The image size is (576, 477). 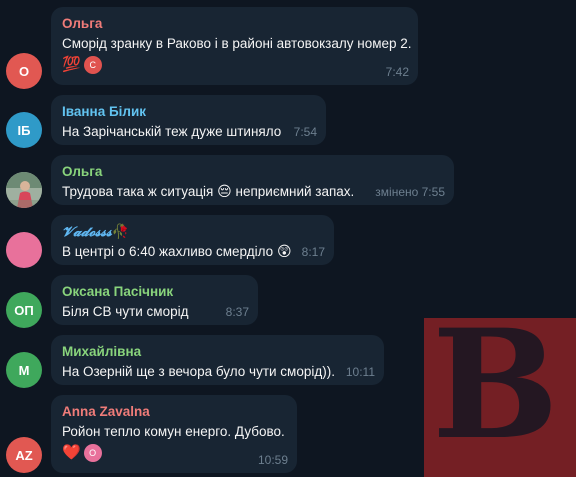 What do you see at coordinates (293, 191) in the screenshot?
I see `message-text-part: неприємний запах.` at bounding box center [293, 191].